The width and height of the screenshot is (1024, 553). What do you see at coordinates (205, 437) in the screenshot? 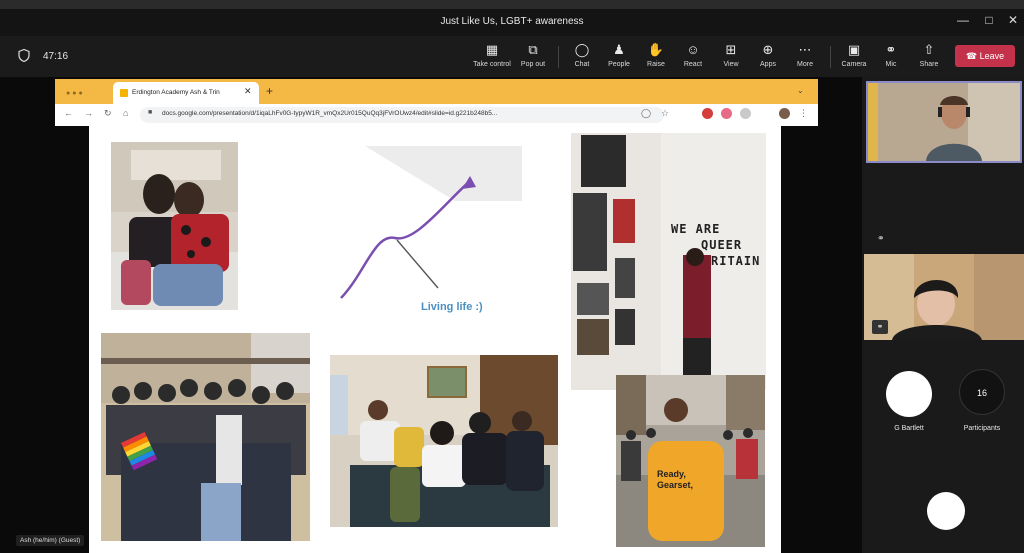
I see `slide-photo-pride-group` at bounding box center [205, 437].